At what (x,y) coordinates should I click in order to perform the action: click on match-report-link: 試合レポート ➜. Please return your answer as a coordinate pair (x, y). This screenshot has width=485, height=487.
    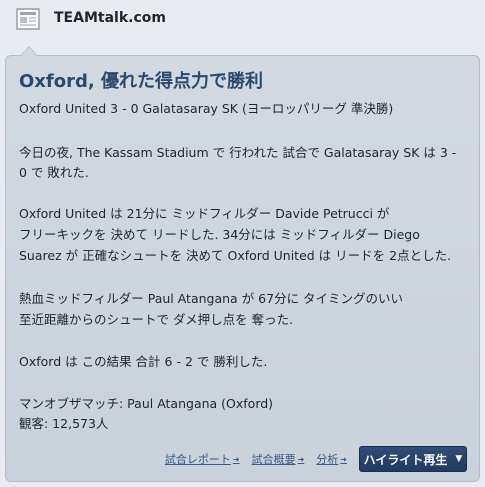
    Looking at the image, I should click on (202, 459).